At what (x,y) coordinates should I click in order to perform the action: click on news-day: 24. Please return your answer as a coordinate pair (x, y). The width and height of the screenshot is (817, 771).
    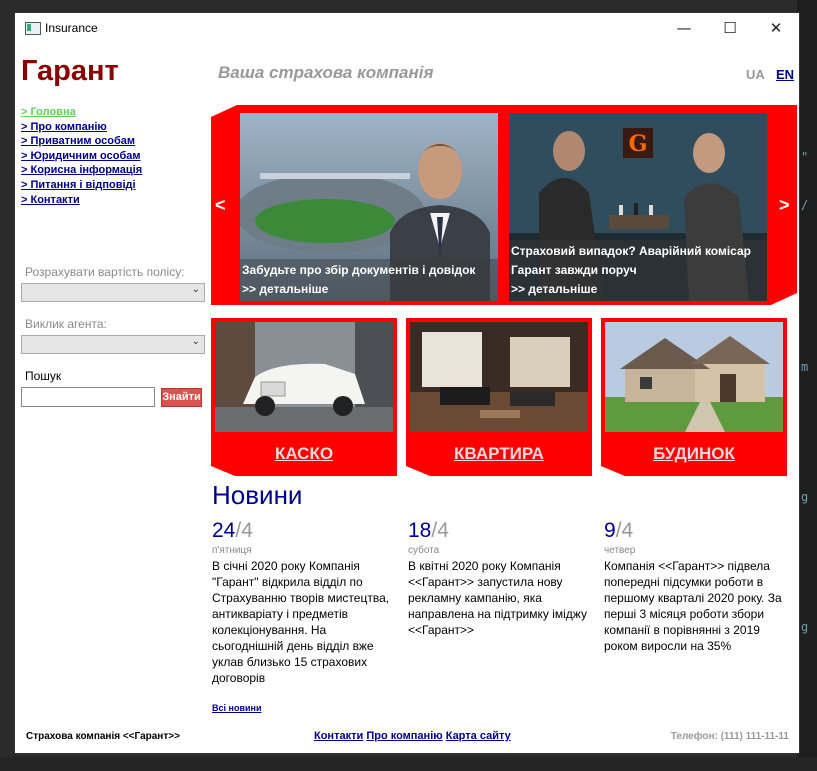
    Looking at the image, I should click on (224, 530).